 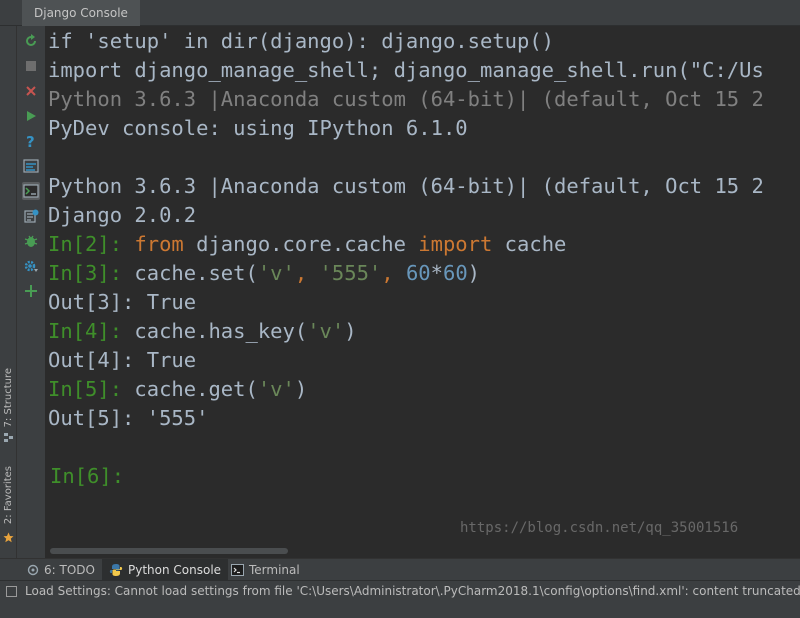 What do you see at coordinates (8, 397) in the screenshot?
I see `structure-tool-button: 7: Structure` at bounding box center [8, 397].